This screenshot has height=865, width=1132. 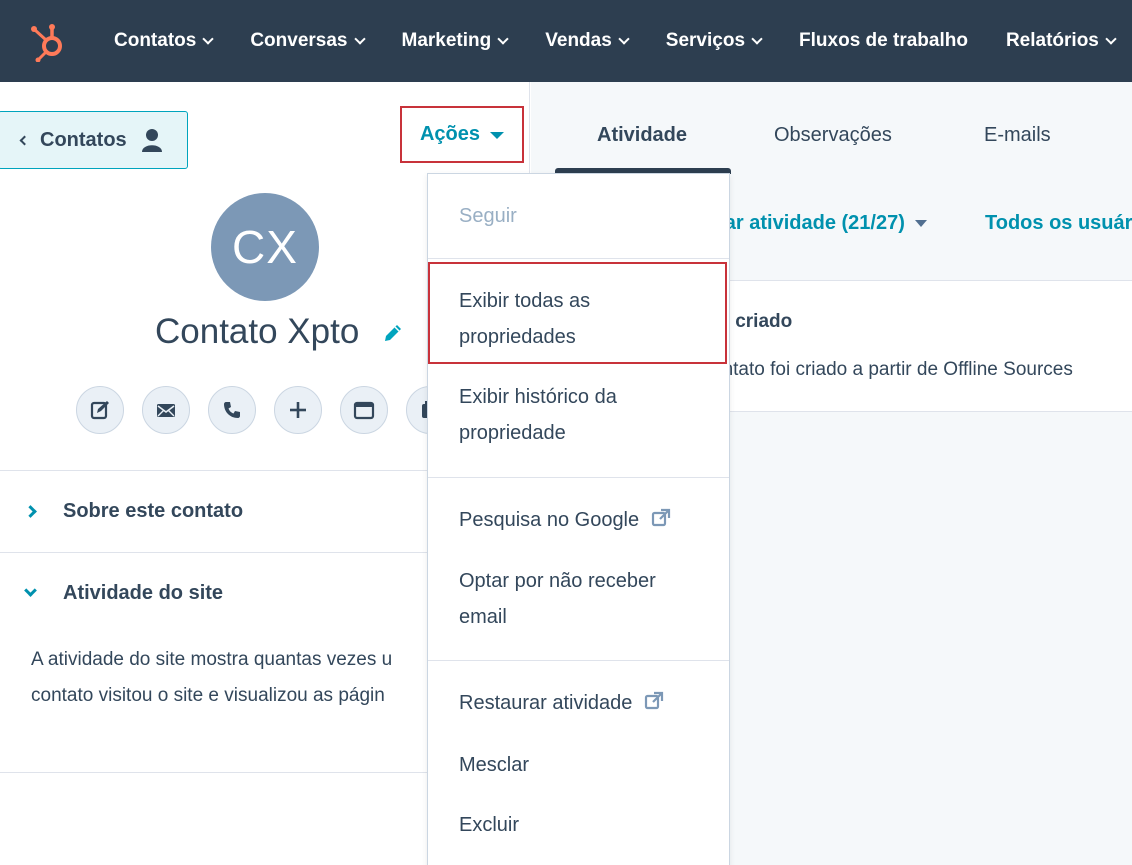 I want to click on note-icon, so click(x=99, y=410).